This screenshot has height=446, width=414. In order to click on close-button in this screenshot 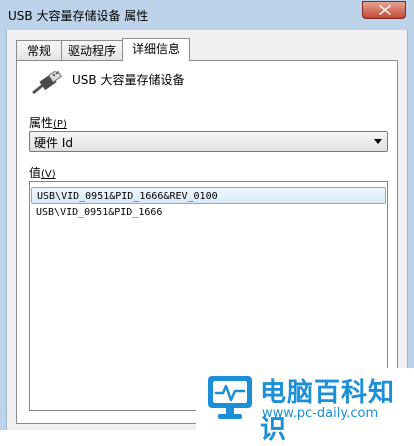, I will do `click(384, 10)`.